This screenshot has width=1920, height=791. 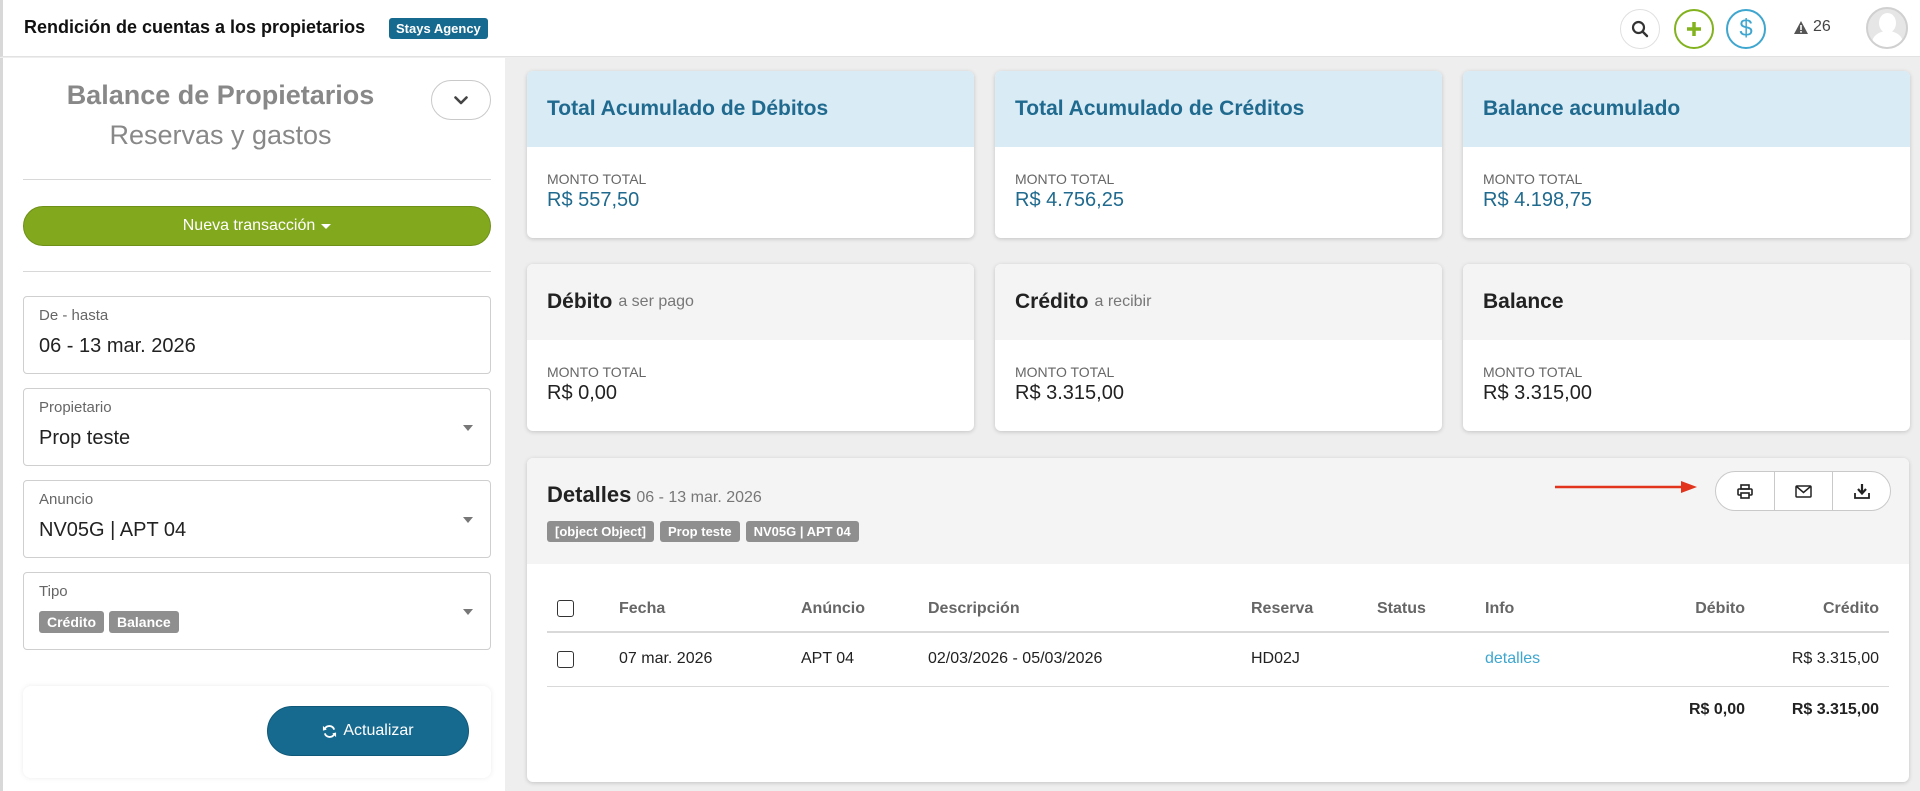 I want to click on sidebar-subtitle: Reservas y gastos, so click(x=220, y=135).